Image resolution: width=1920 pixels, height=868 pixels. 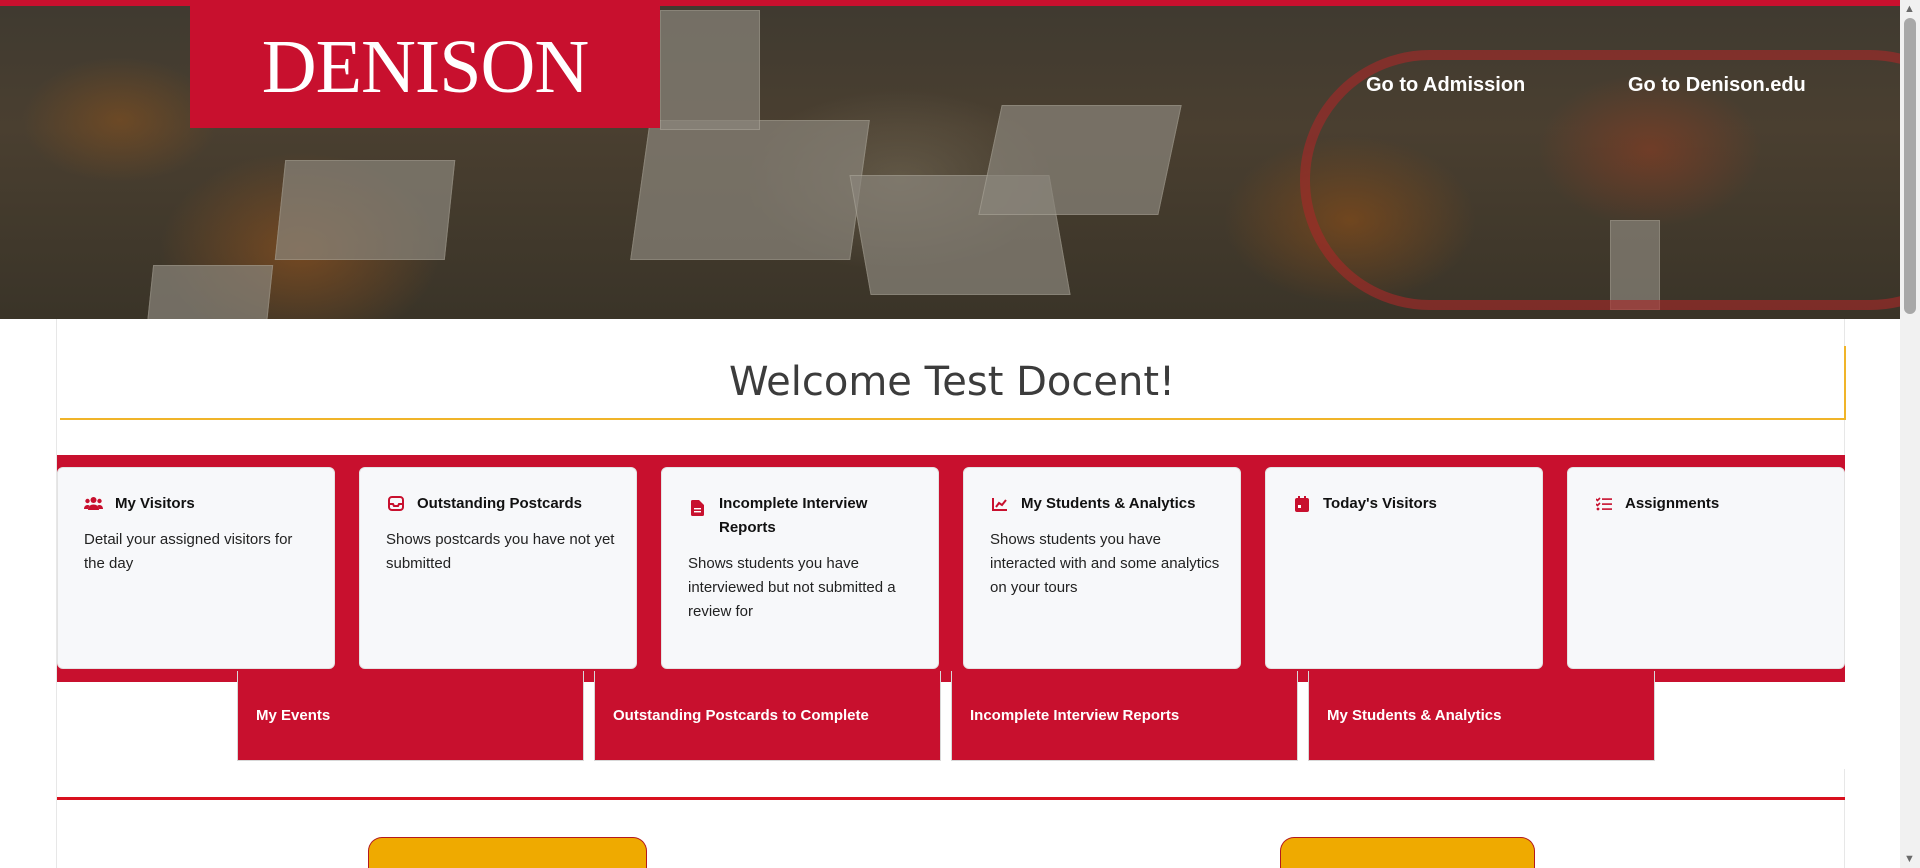 What do you see at coordinates (1481, 716) in the screenshot?
I see `my-students-analytics-button: My Students & Analytics` at bounding box center [1481, 716].